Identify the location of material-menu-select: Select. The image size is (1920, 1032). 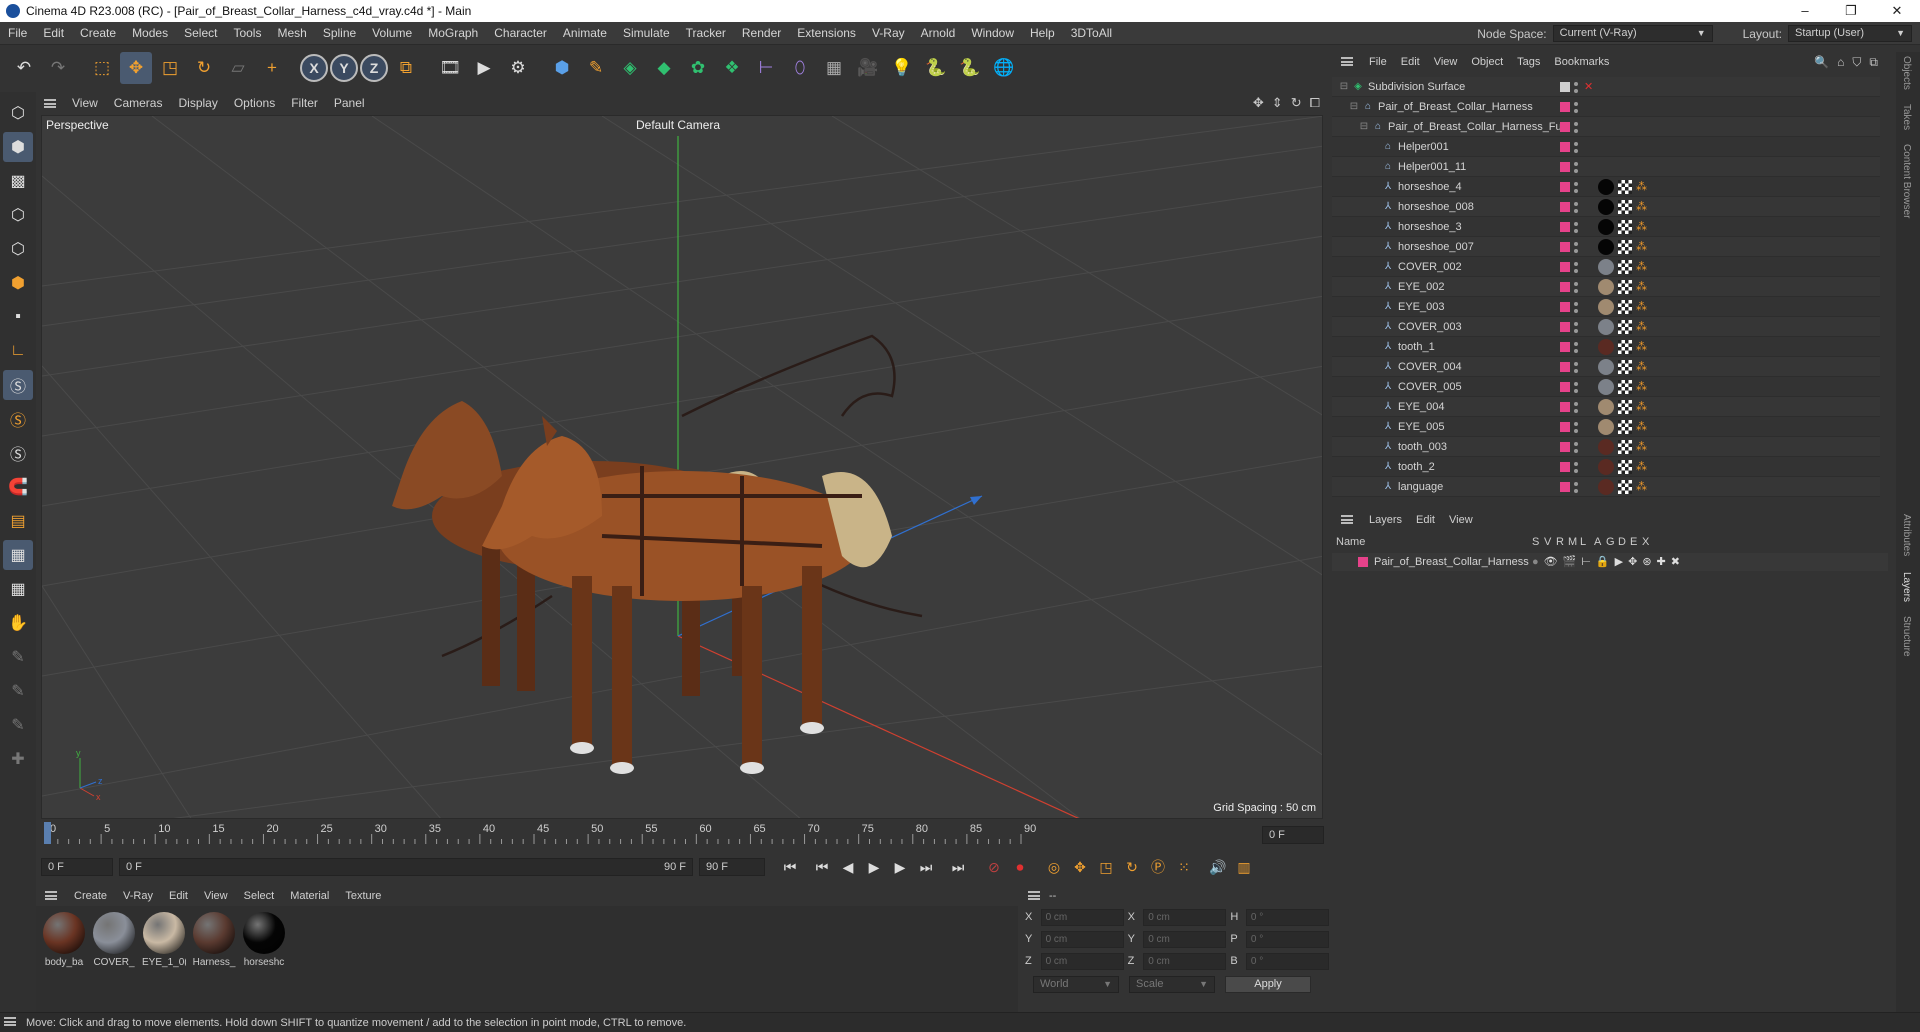
(259, 896).